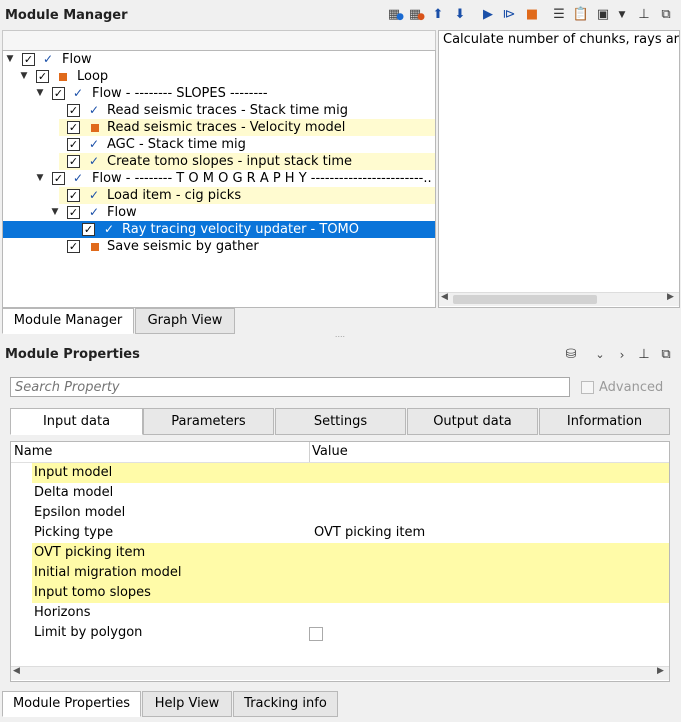 This screenshot has width=681, height=722. What do you see at coordinates (350, 473) in the screenshot?
I see `table-row: Input model` at bounding box center [350, 473].